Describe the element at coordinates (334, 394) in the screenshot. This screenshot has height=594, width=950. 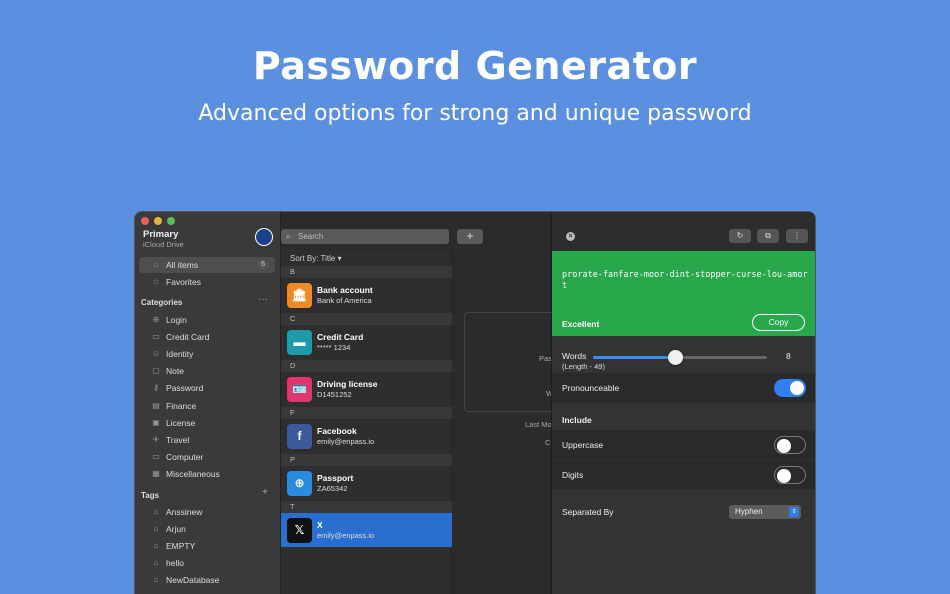
I see `item-subtitle: D1451252` at that location.